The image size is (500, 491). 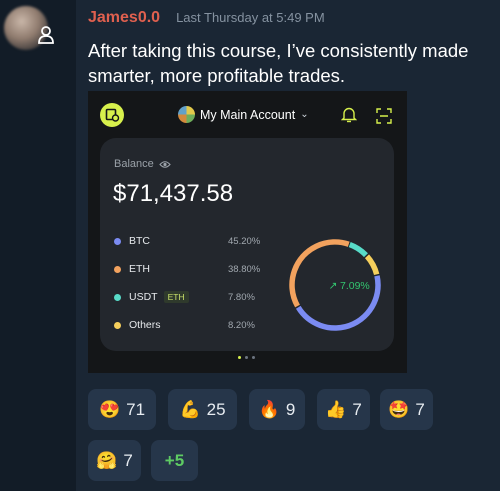 What do you see at coordinates (124, 18) in the screenshot?
I see `username: James0.0` at bounding box center [124, 18].